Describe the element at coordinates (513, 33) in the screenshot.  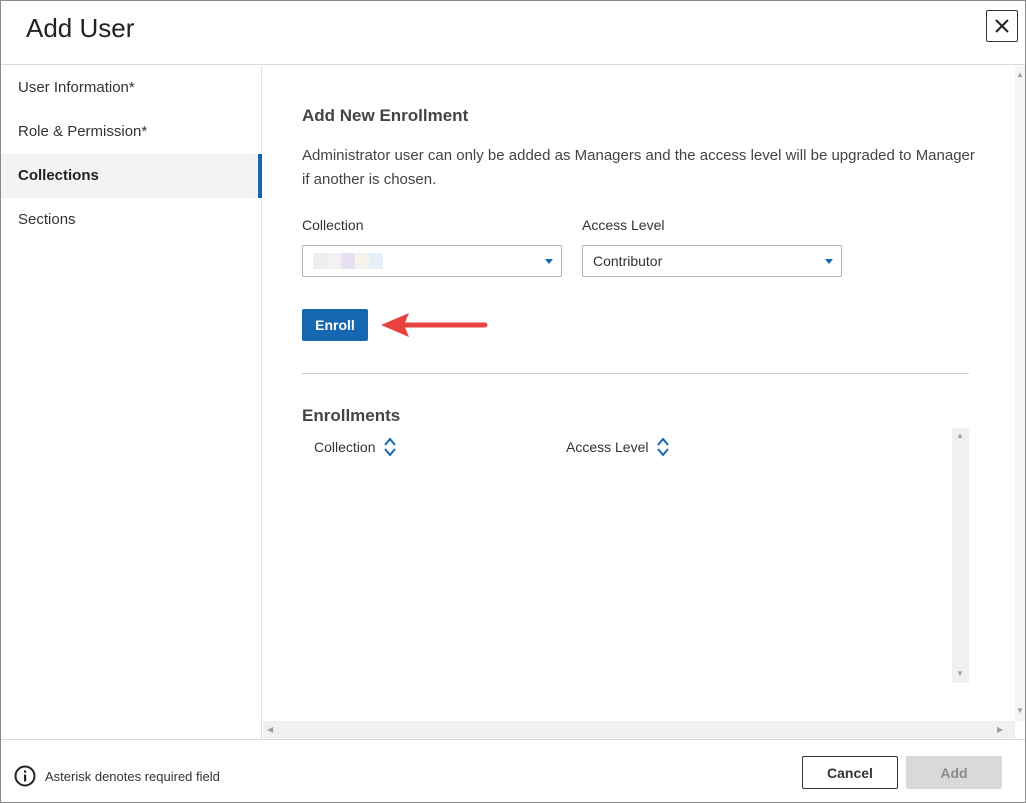
I see `dialog-header: Add User` at that location.